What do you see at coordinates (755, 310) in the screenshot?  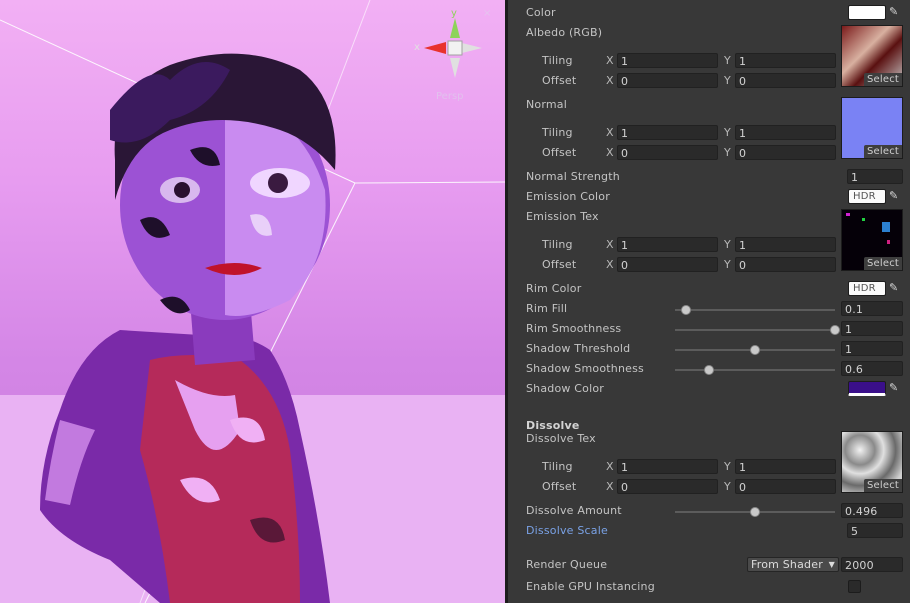 I see `rim-fill-slider-track` at bounding box center [755, 310].